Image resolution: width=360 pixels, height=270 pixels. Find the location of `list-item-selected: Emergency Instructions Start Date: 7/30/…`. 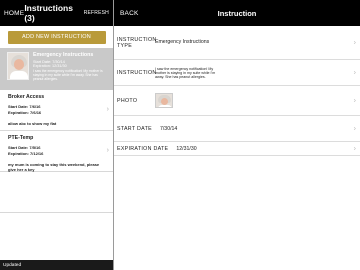

list-item-selected: Emergency Instructions Start Date: 7/30/… is located at coordinates (56, 69).